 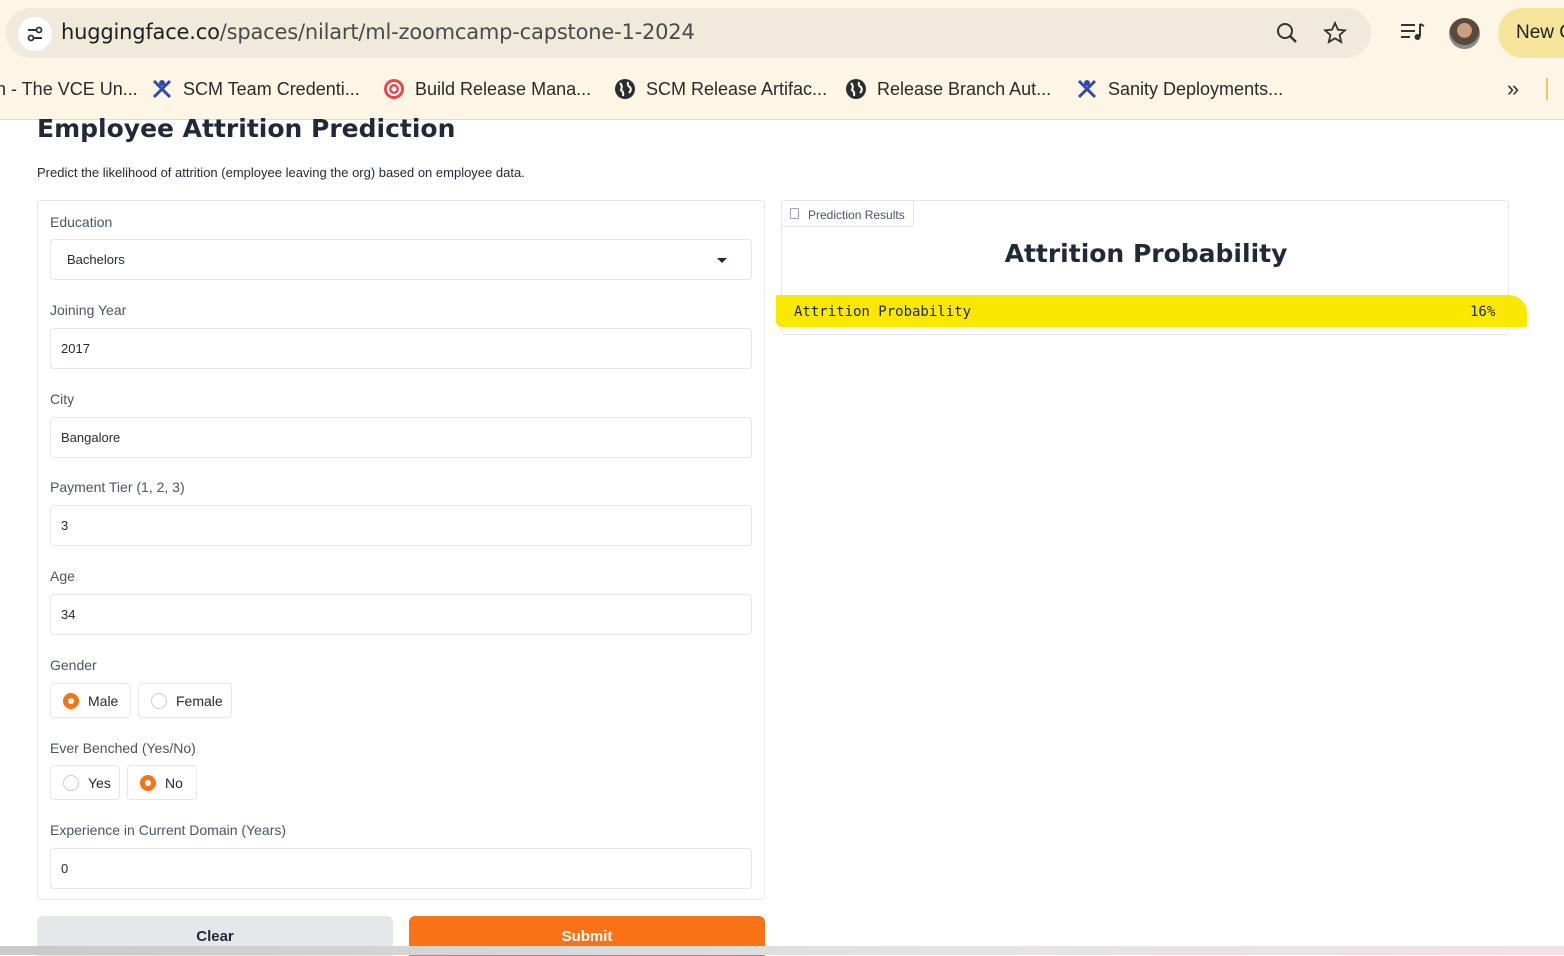 I want to click on payment-tier-label: Payment Tier (1, 2, 3), so click(x=117, y=487).